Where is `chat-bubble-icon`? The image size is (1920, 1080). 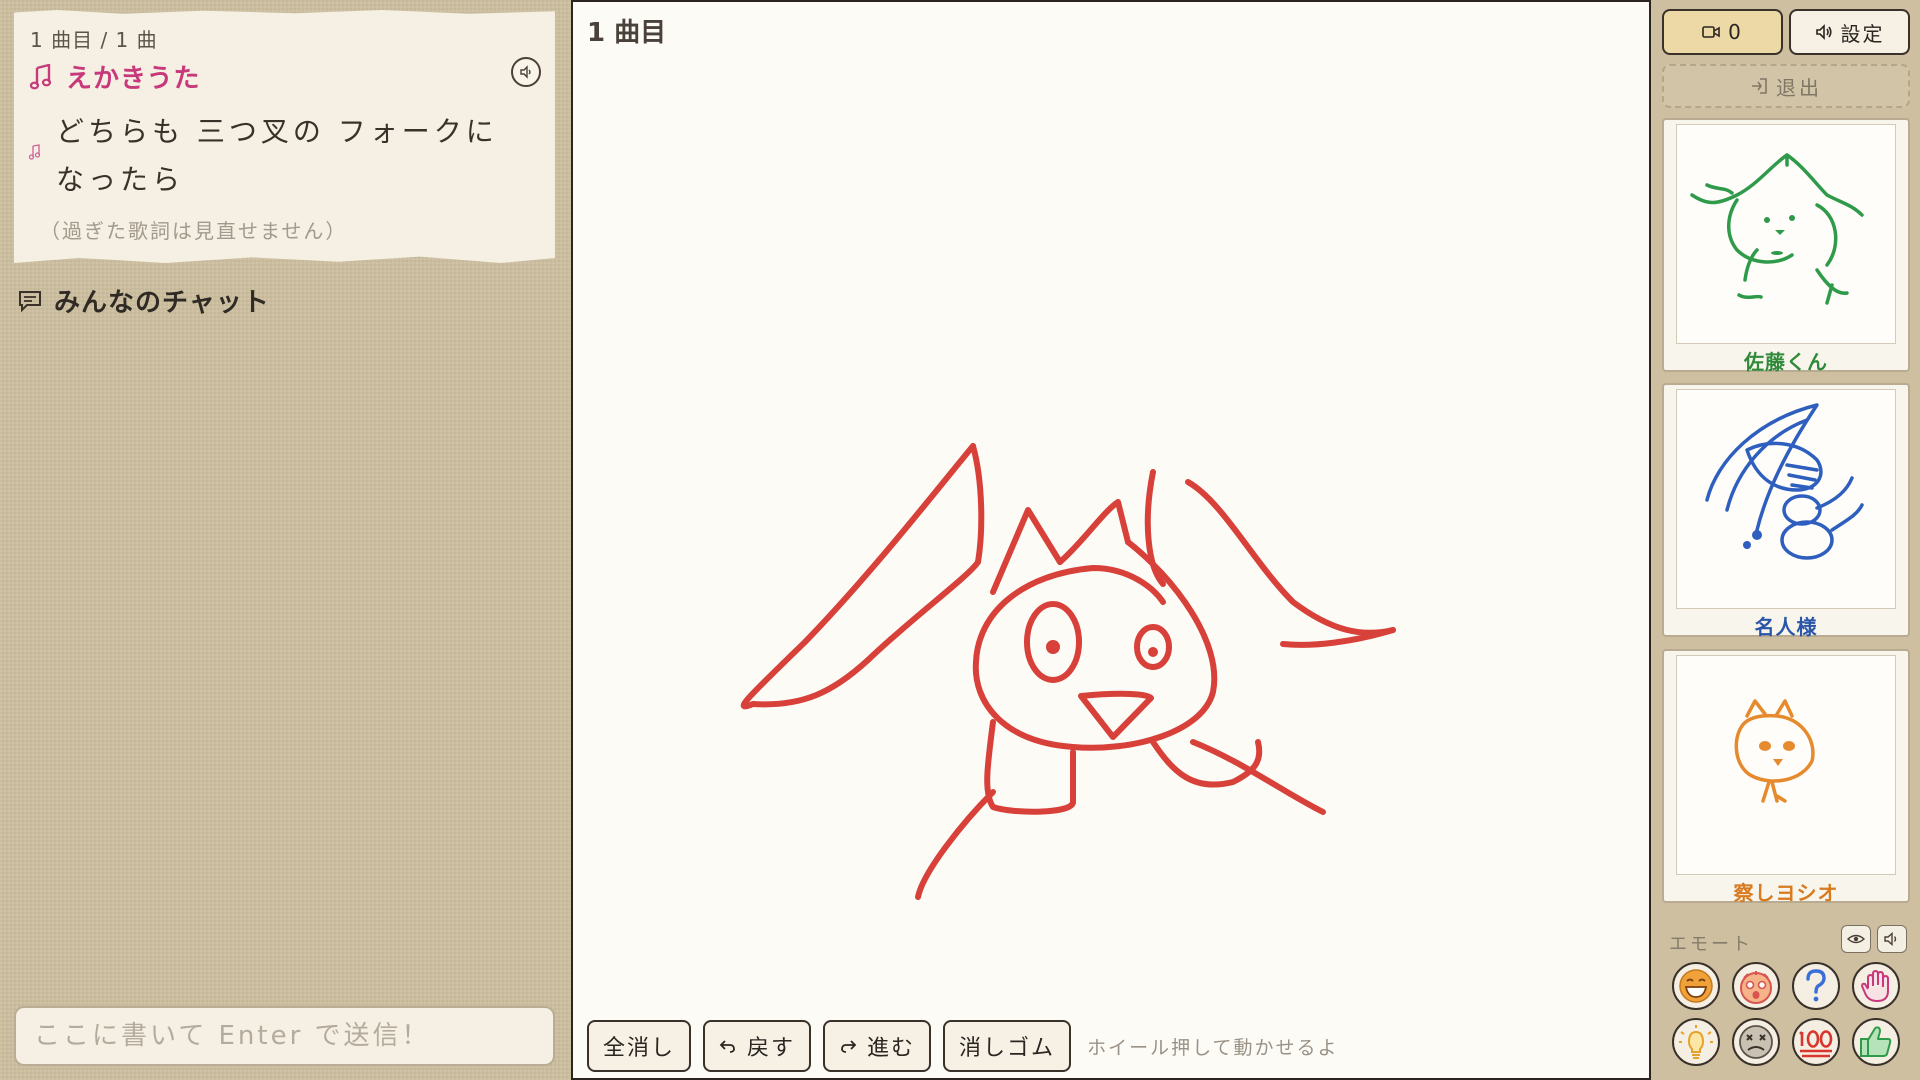 chat-bubble-icon is located at coordinates (30, 301).